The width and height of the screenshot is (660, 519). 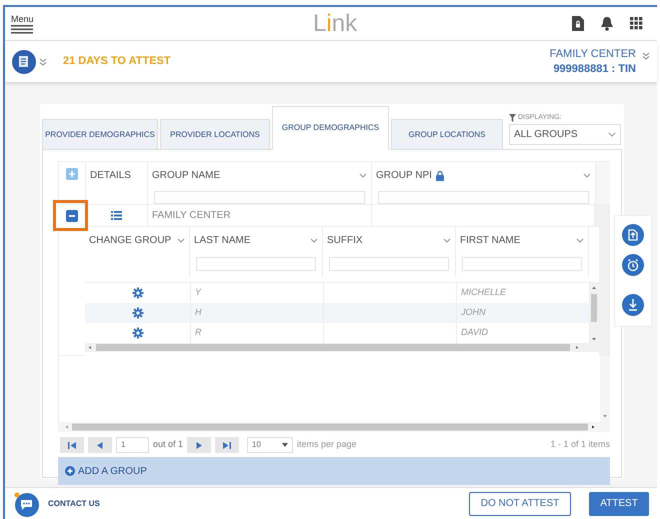 What do you see at coordinates (72, 174) in the screenshot?
I see `expand-all-icon` at bounding box center [72, 174].